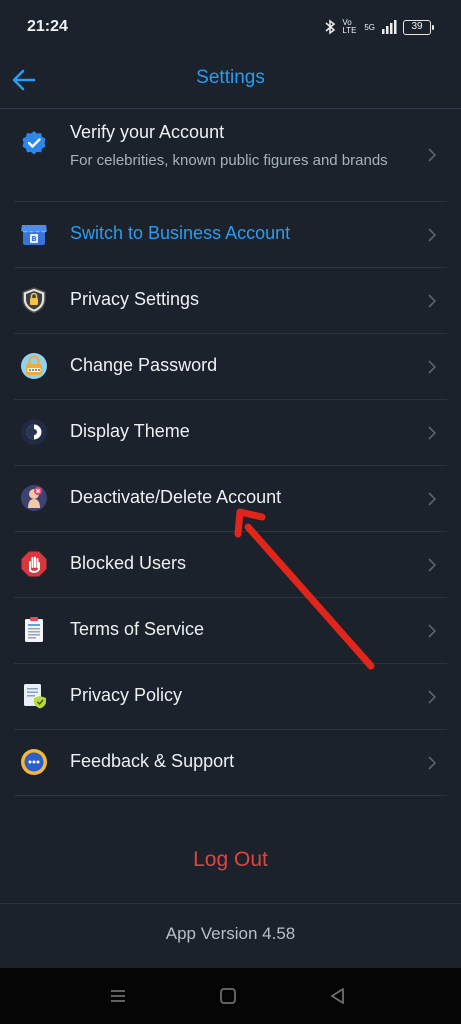 Image resolution: width=461 pixels, height=1024 pixels. I want to click on password-lock-icon, so click(34, 366).